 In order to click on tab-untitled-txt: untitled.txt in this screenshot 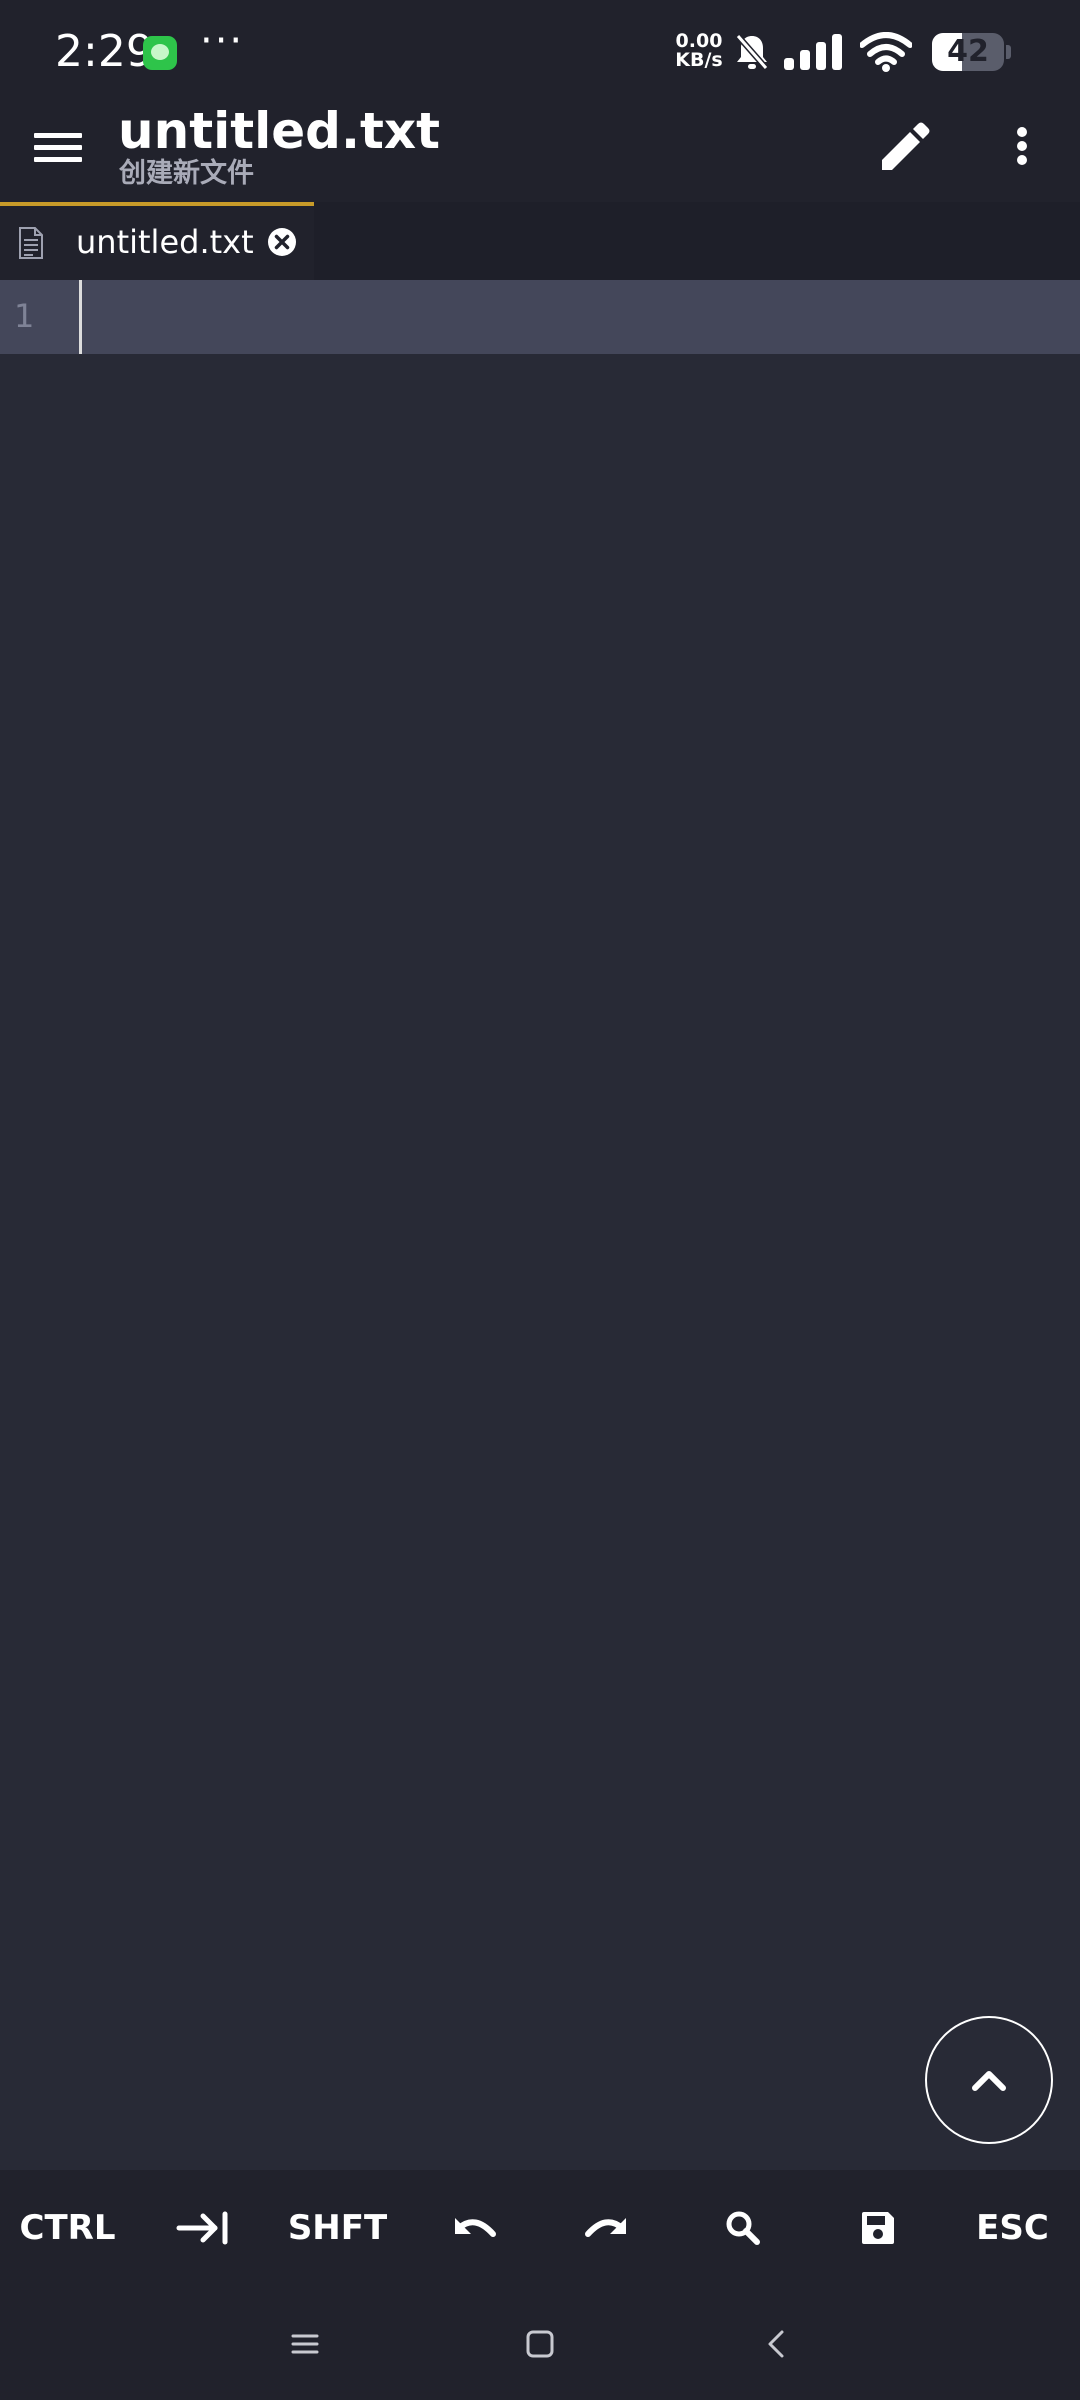, I will do `click(157, 241)`.